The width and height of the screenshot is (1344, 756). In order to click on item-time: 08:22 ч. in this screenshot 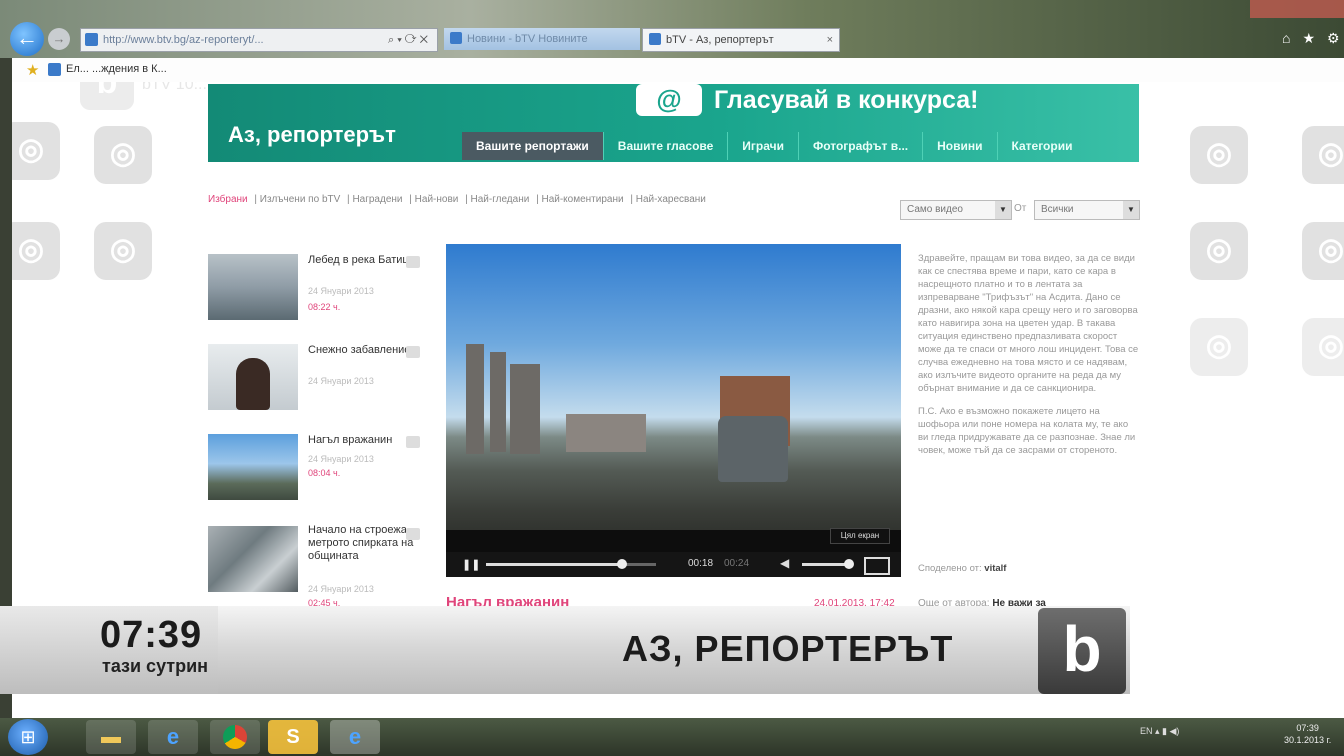, I will do `click(324, 307)`.